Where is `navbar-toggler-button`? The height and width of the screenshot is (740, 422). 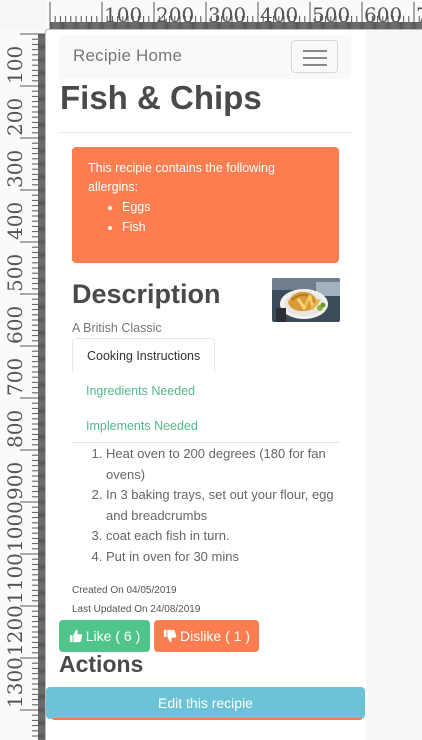
navbar-toggler-button is located at coordinates (314, 56).